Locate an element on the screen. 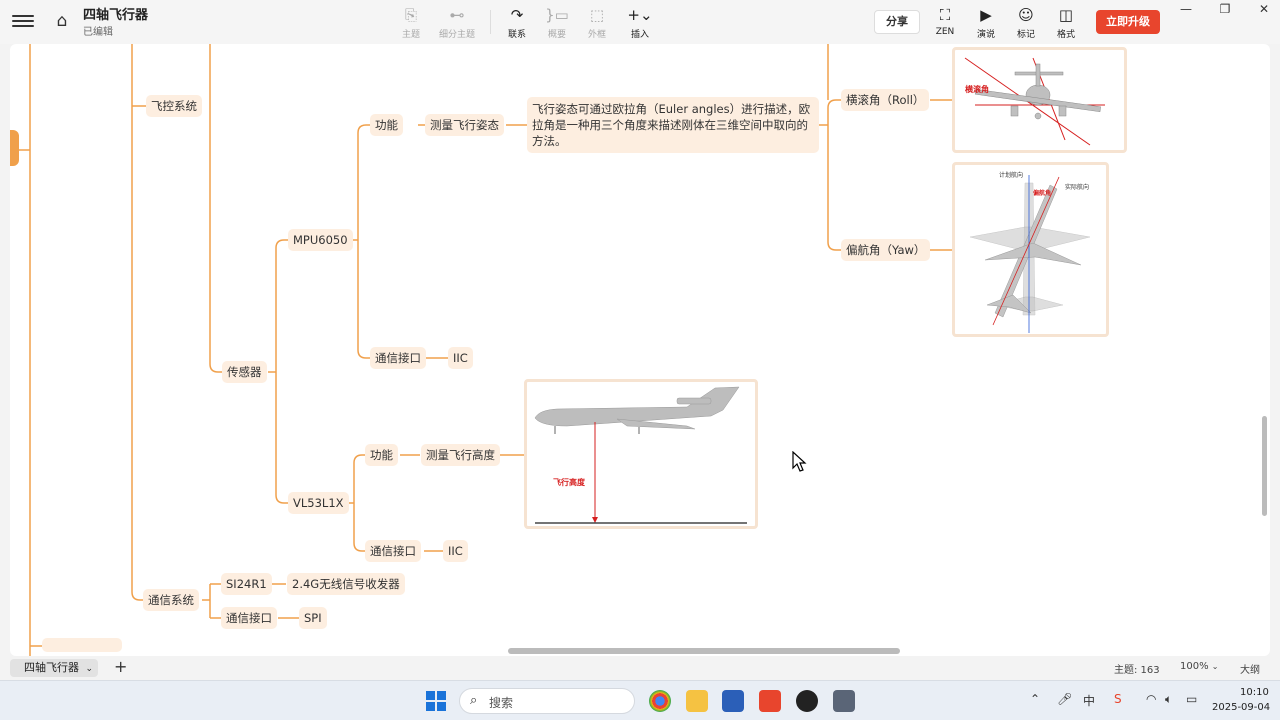 Image resolution: width=1280 pixels, height=720 pixels. clock-time: 10:10 is located at coordinates (1254, 692).